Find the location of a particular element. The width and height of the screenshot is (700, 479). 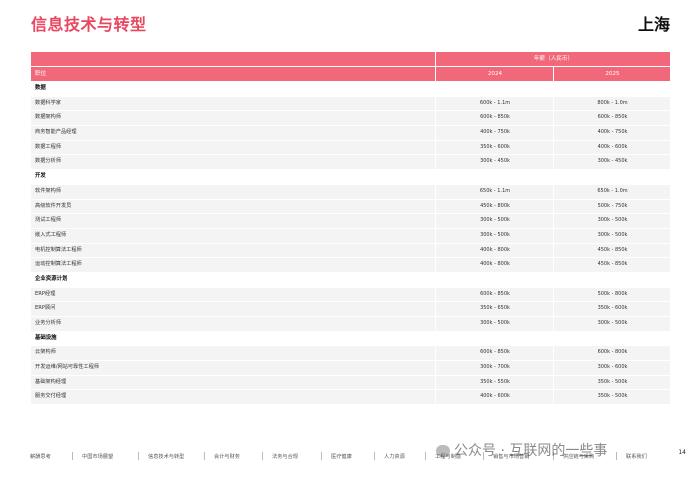

salary-2025: 600k - 800k is located at coordinates (612, 353).